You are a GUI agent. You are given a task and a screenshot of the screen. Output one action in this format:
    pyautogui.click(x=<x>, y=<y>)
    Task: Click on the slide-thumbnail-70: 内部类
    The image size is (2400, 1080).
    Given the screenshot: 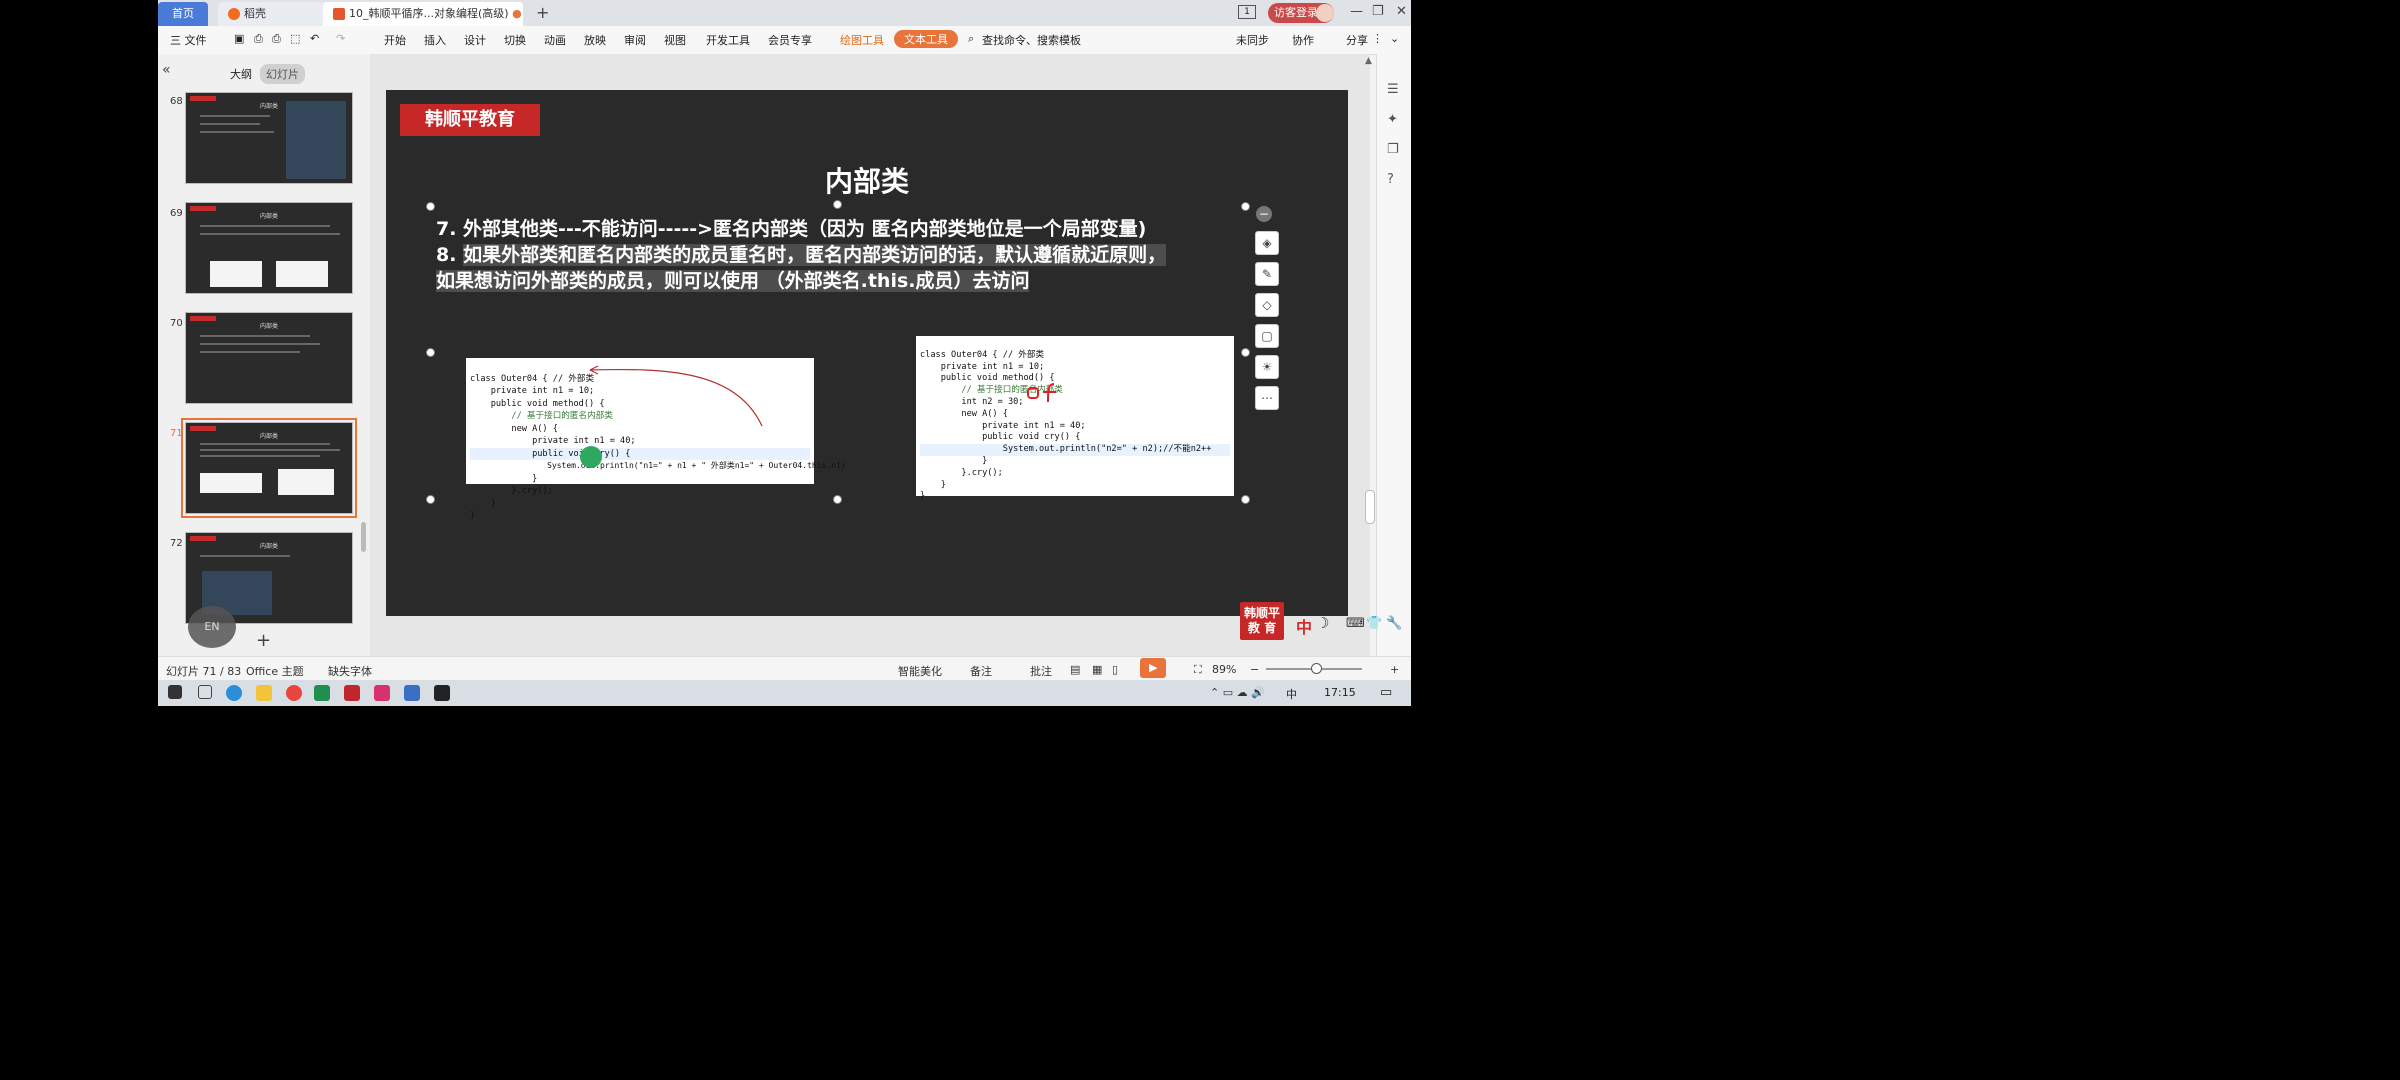 What is the action you would take?
    pyautogui.click(x=269, y=358)
    